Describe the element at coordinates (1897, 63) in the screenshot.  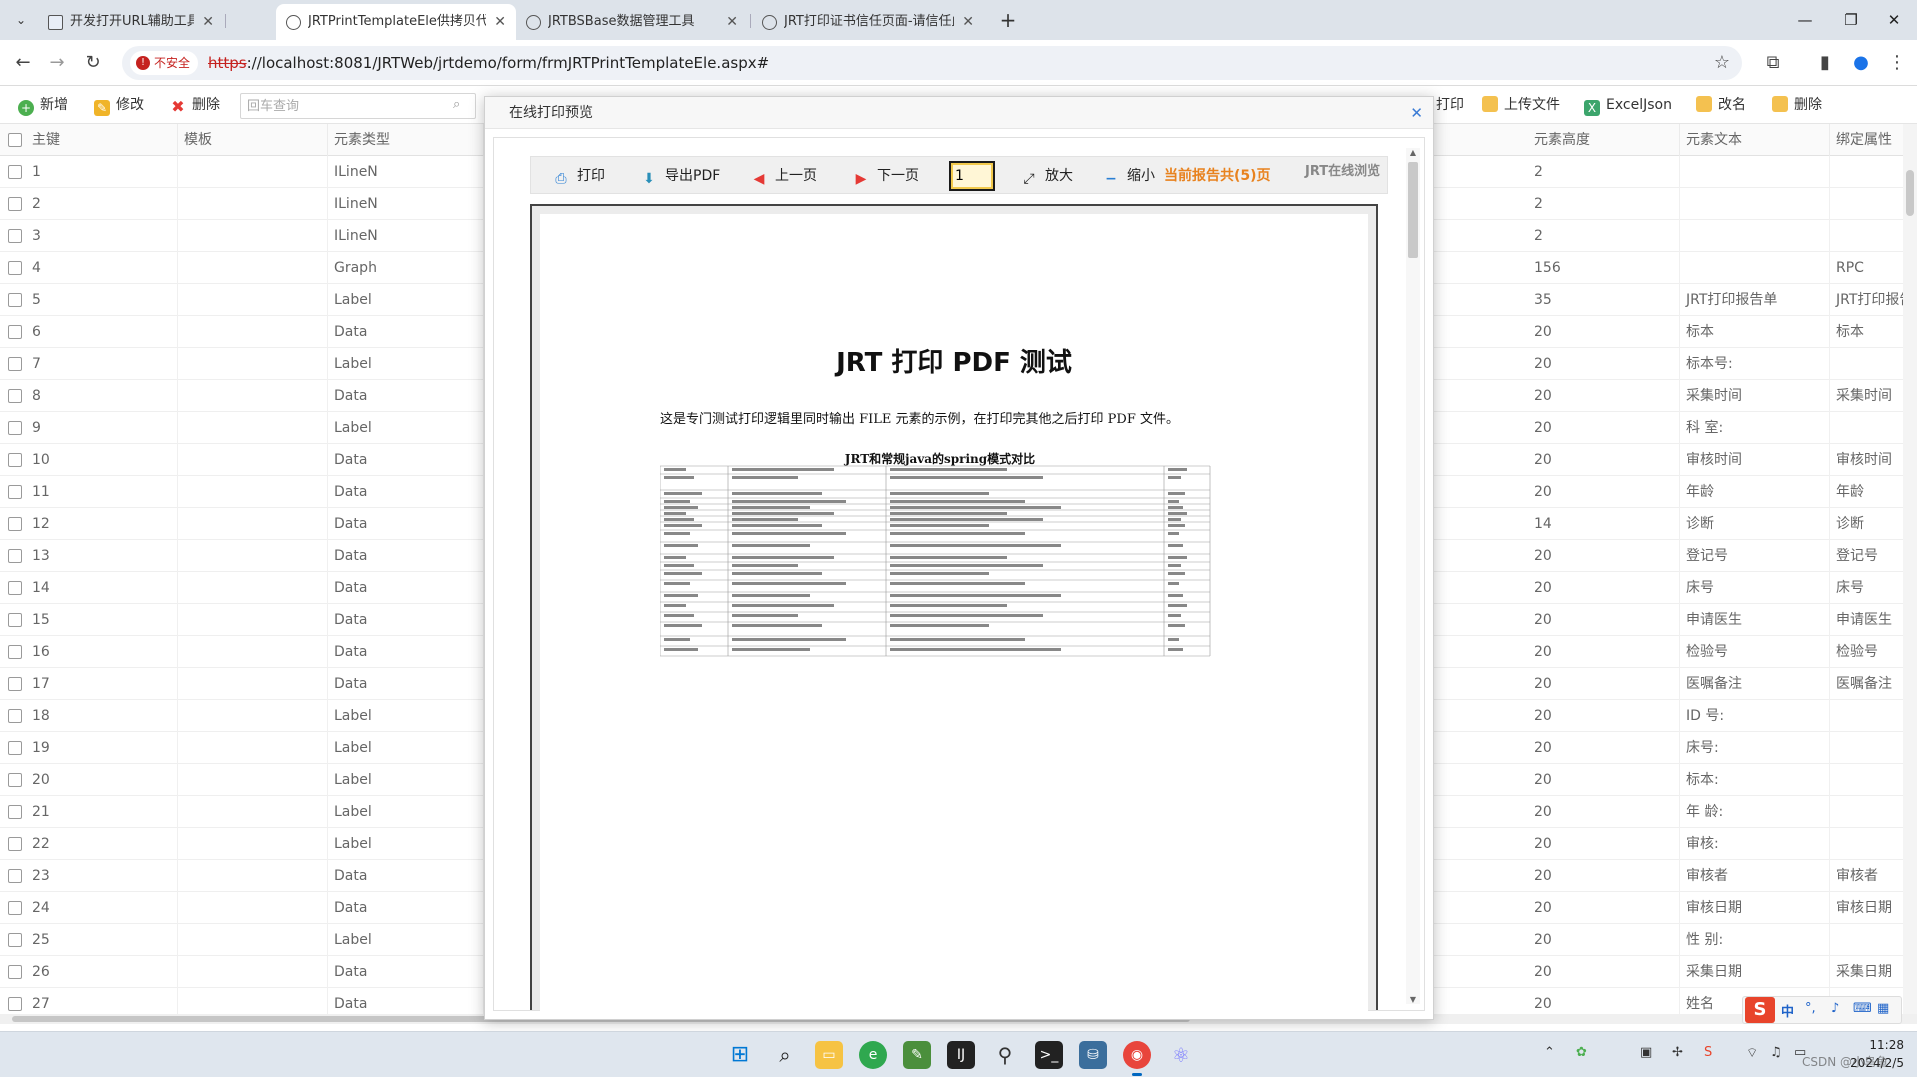
I see `browser-menu-kebab-icon: ⋮` at that location.